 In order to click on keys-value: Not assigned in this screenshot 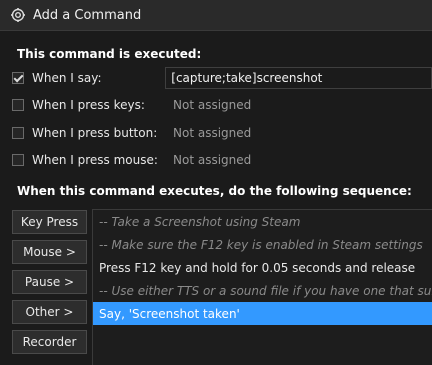, I will do `click(212, 105)`.